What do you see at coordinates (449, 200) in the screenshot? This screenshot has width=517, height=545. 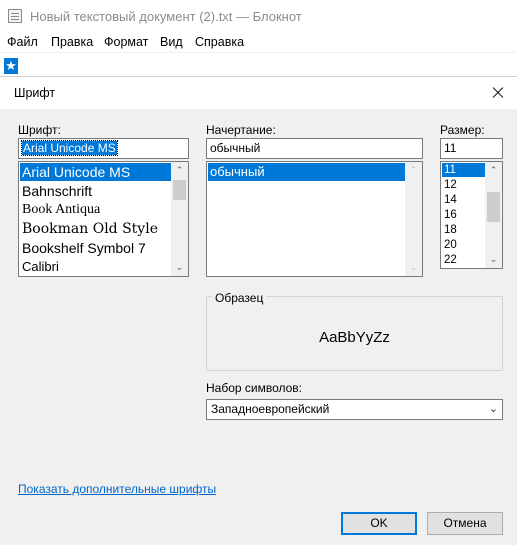 I see `list-item: 14` at bounding box center [449, 200].